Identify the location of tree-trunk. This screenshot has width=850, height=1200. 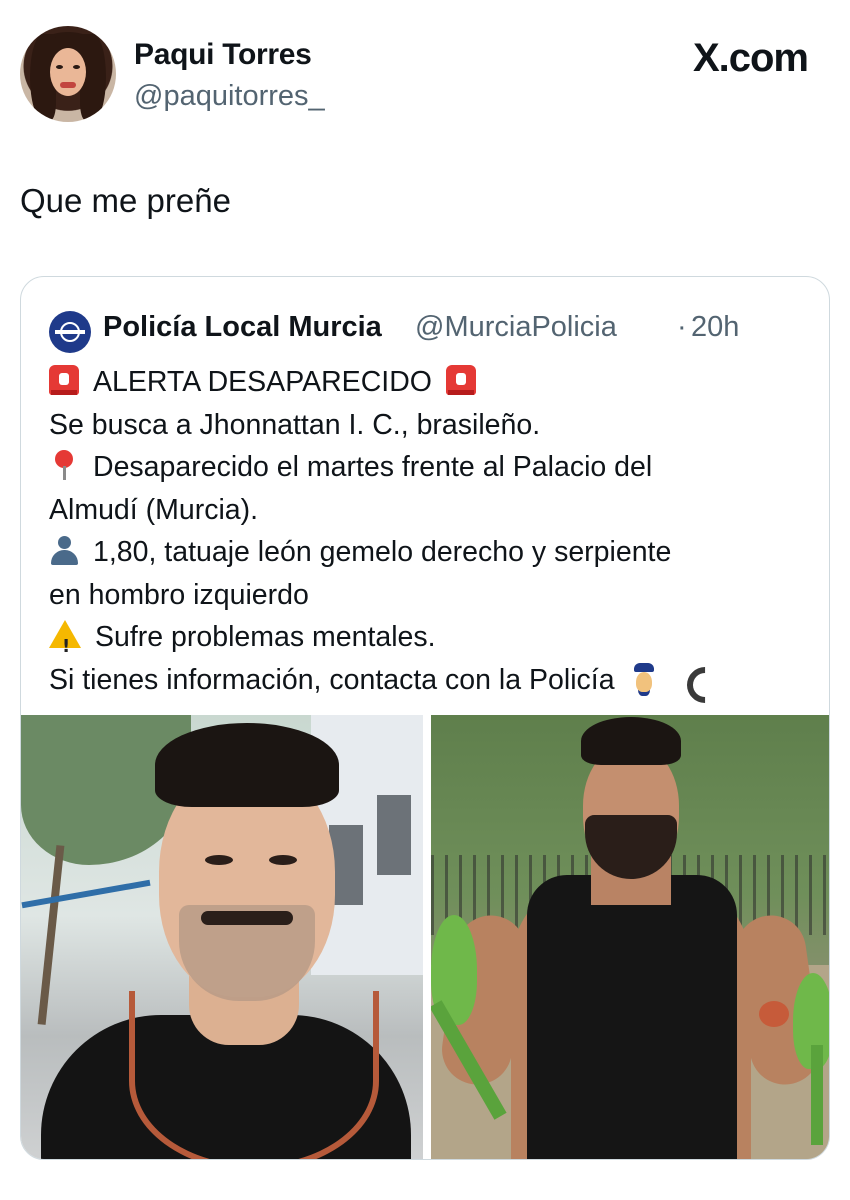
(51, 935).